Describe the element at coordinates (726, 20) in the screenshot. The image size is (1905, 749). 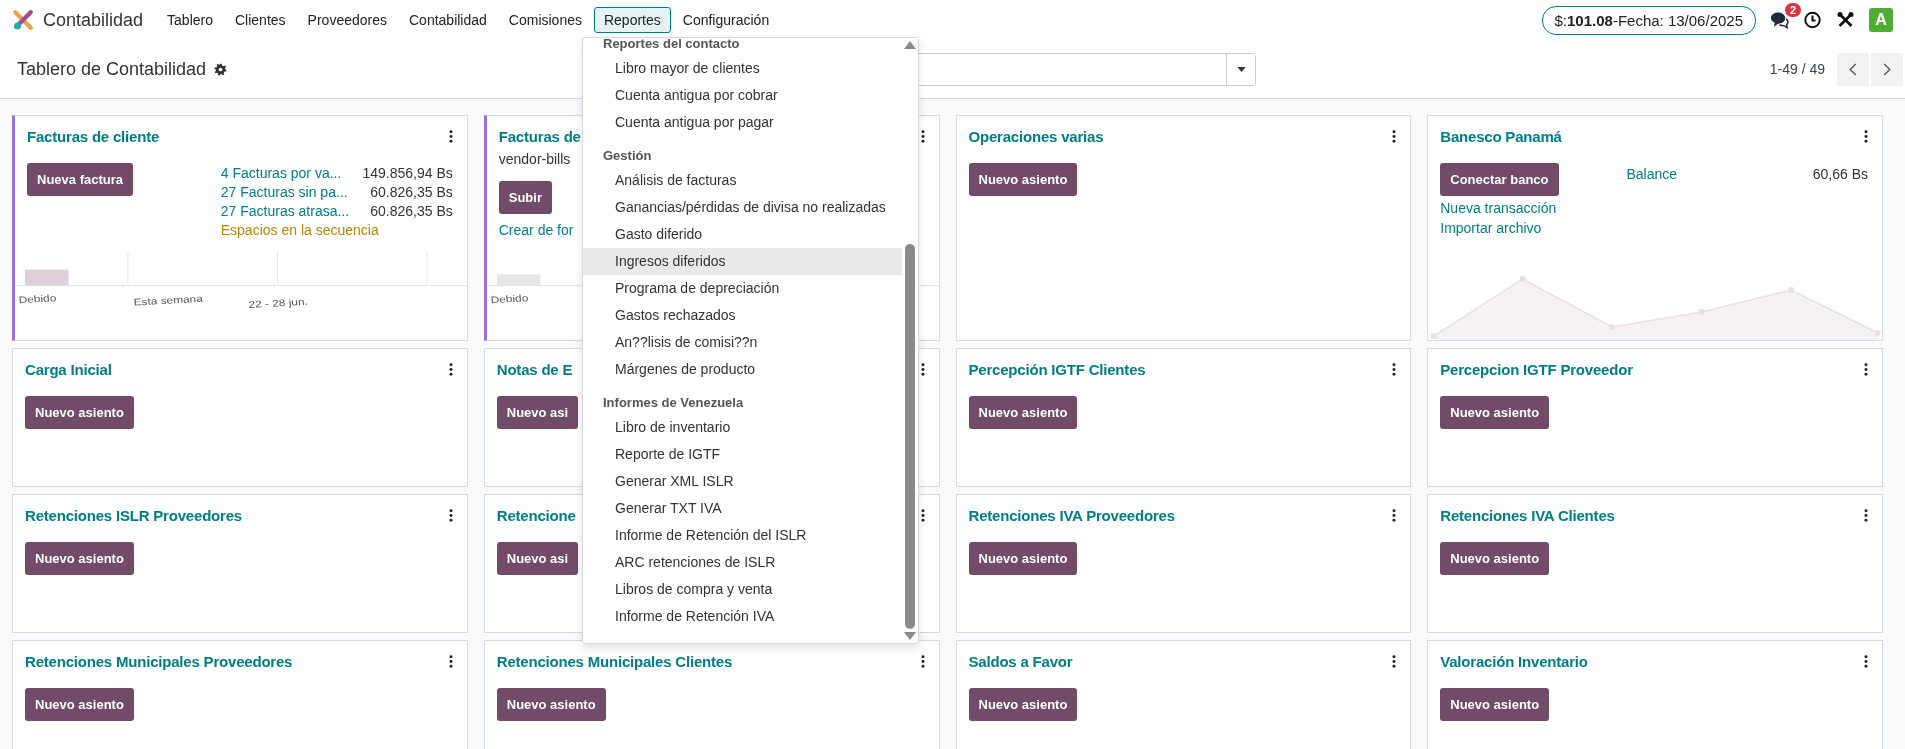
I see `nav-menu-item: Configuración` at that location.